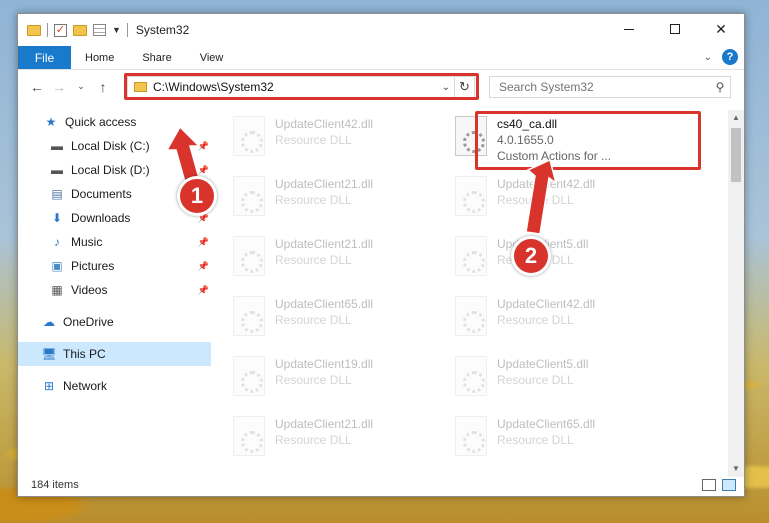 The height and width of the screenshot is (523, 769). Describe the element at coordinates (99, 57) in the screenshot. I see `tab-home: Home` at that location.